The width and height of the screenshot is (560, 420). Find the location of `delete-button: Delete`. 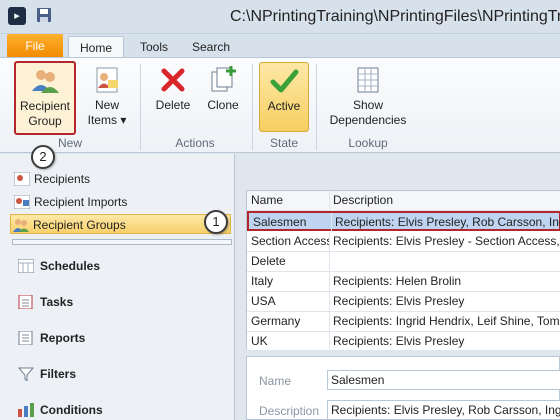

delete-button: Delete is located at coordinates (173, 98).